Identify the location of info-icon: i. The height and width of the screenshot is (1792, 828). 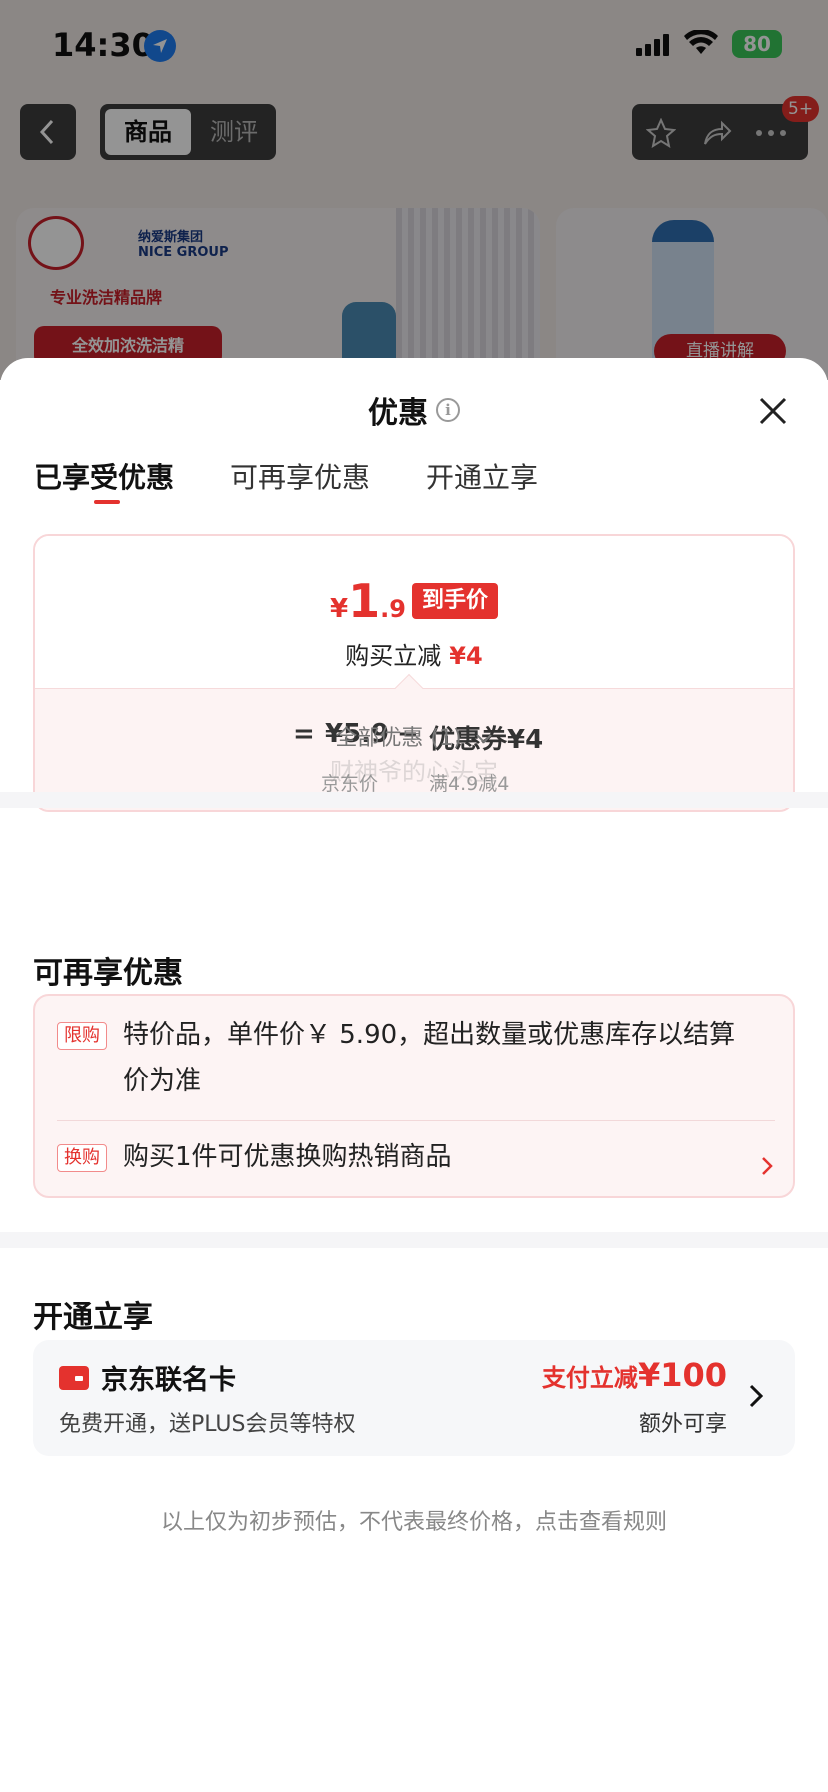
(448, 410).